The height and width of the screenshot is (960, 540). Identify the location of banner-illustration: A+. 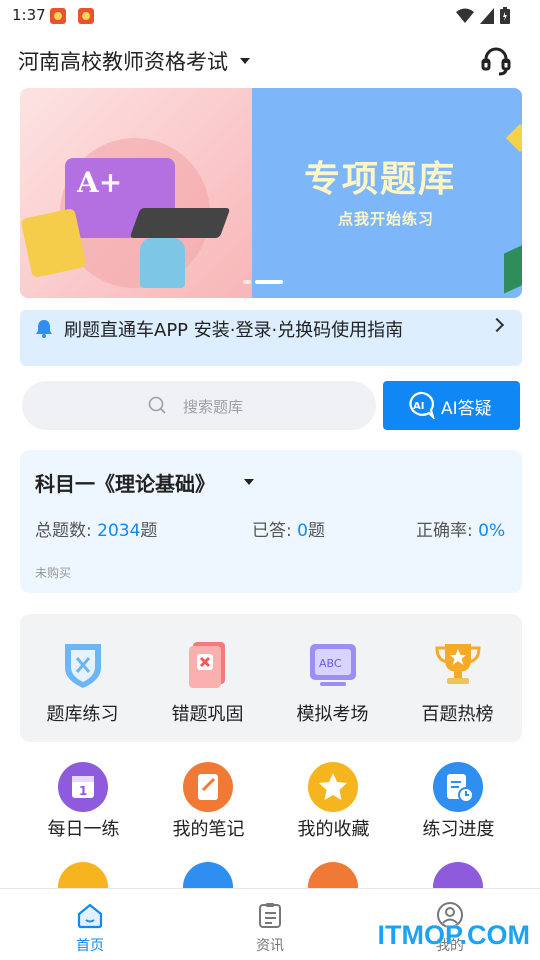
(136, 193).